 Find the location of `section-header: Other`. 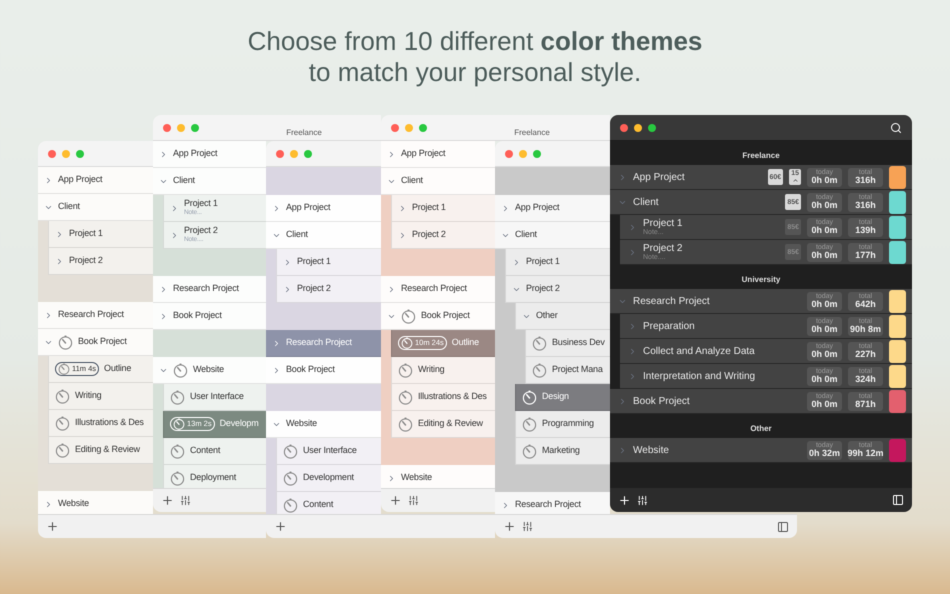

section-header: Other is located at coordinates (761, 429).